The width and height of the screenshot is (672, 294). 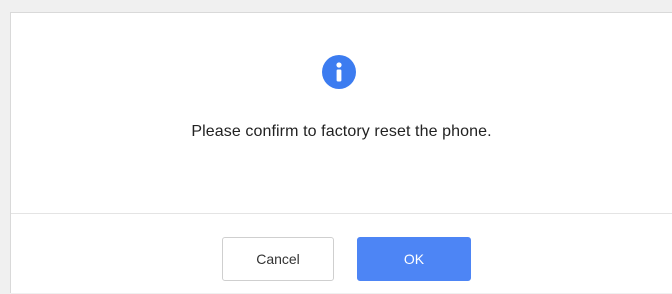 I want to click on info-icon, so click(x=339, y=72).